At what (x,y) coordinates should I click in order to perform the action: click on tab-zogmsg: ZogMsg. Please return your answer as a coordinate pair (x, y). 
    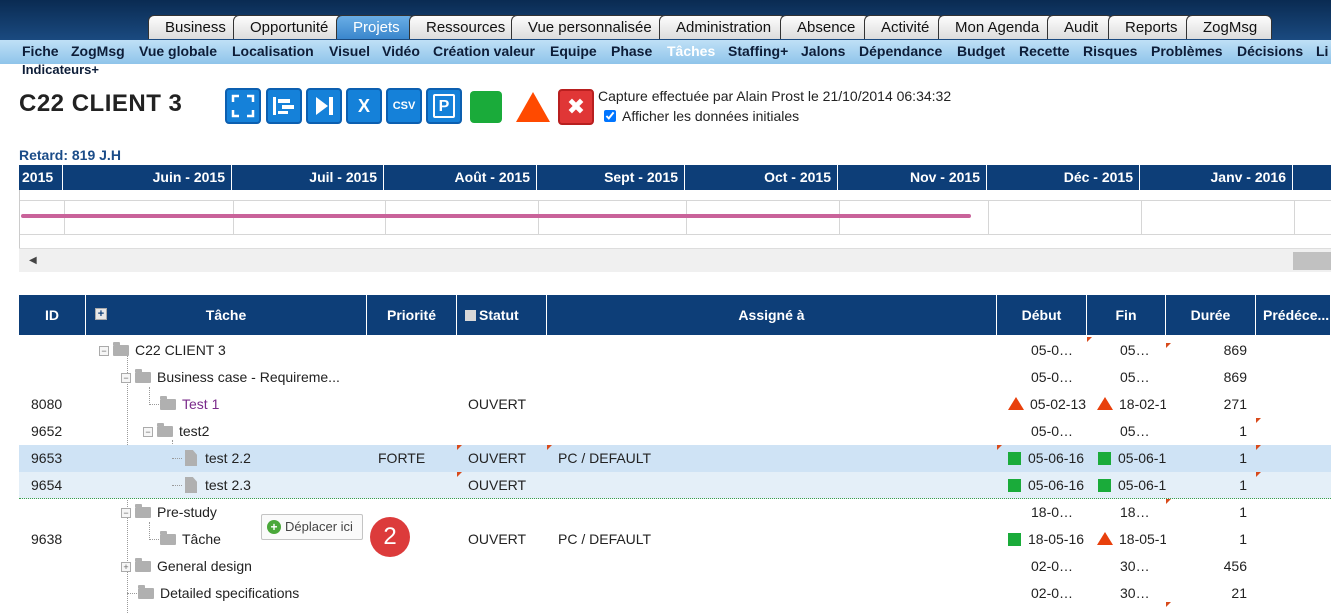
    Looking at the image, I should click on (1229, 27).